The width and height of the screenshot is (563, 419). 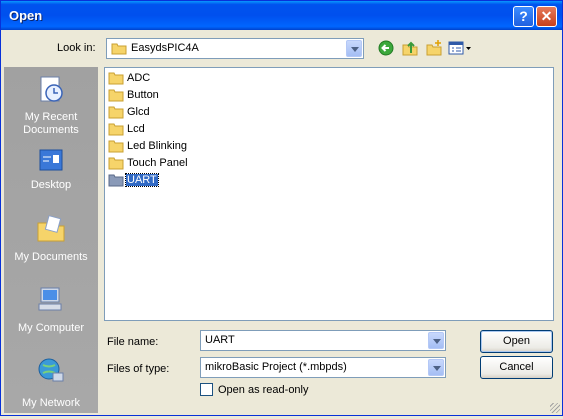 What do you see at coordinates (546, 16) in the screenshot?
I see `close-button: ✕` at bounding box center [546, 16].